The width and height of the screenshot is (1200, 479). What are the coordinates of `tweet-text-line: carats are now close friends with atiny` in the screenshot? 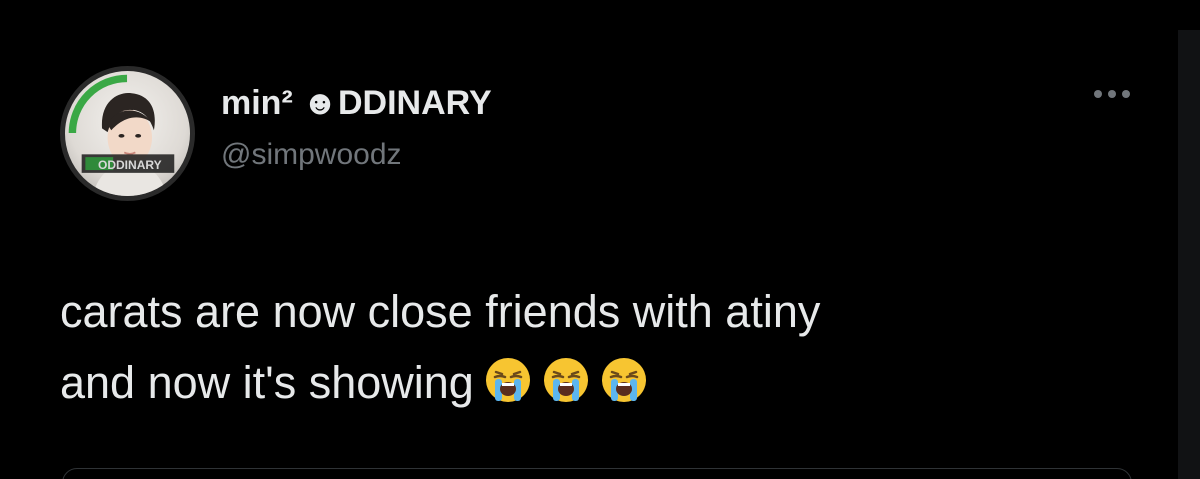 It's located at (440, 311).